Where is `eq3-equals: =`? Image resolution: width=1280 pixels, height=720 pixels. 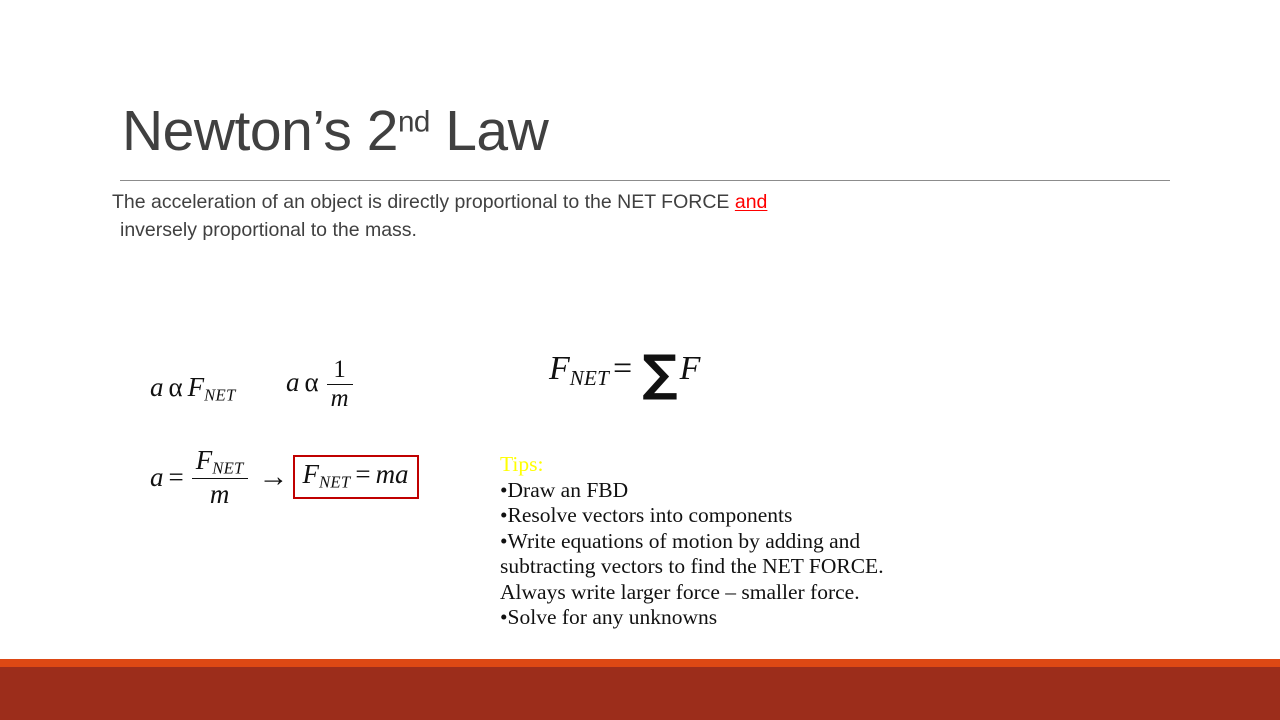 eq3-equals: = is located at coordinates (176, 476).